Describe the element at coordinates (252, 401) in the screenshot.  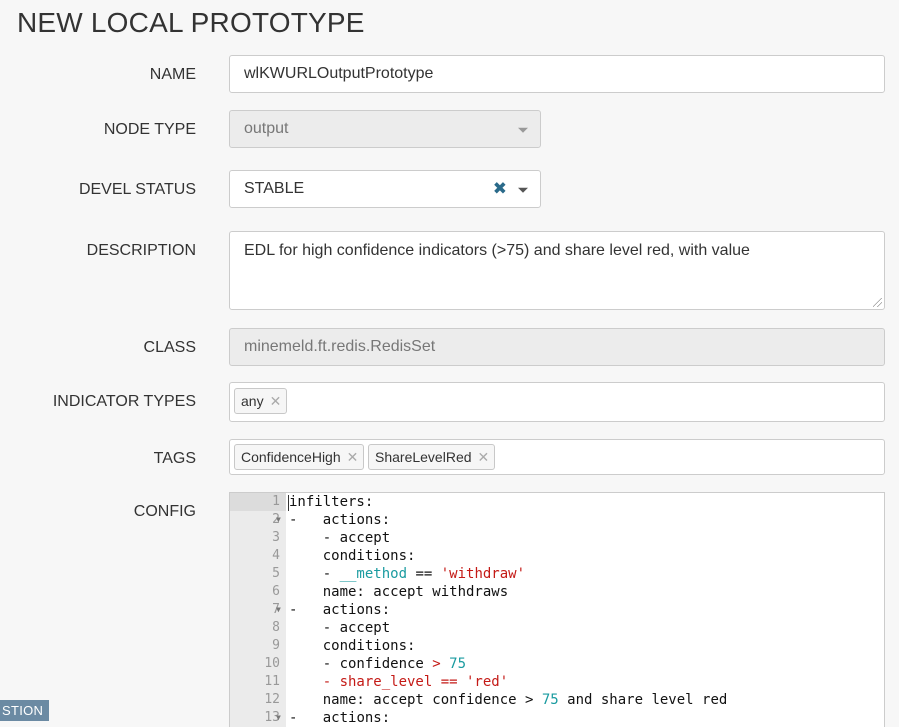
I see `tag-label: any` at that location.